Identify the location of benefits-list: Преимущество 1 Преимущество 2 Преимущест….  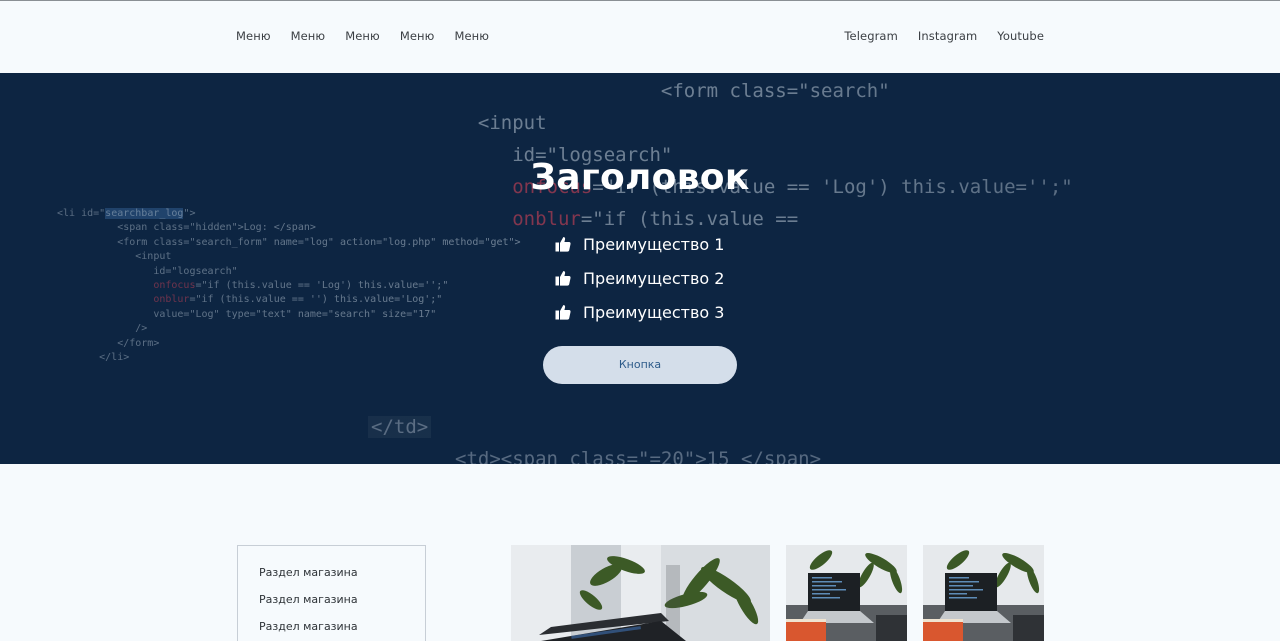
(639, 278).